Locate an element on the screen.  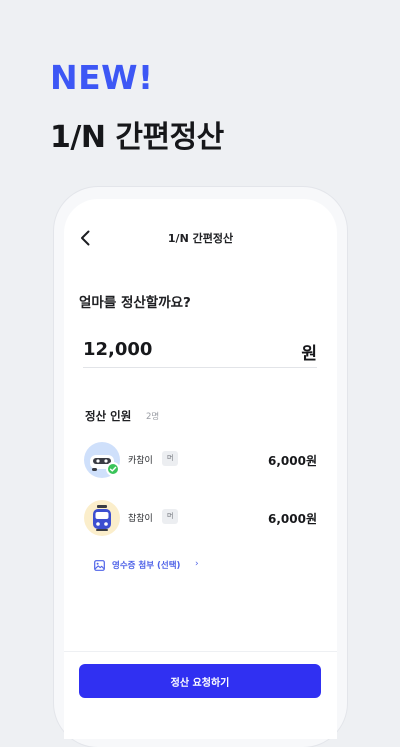
amount-value: 12,000 is located at coordinates (118, 349).